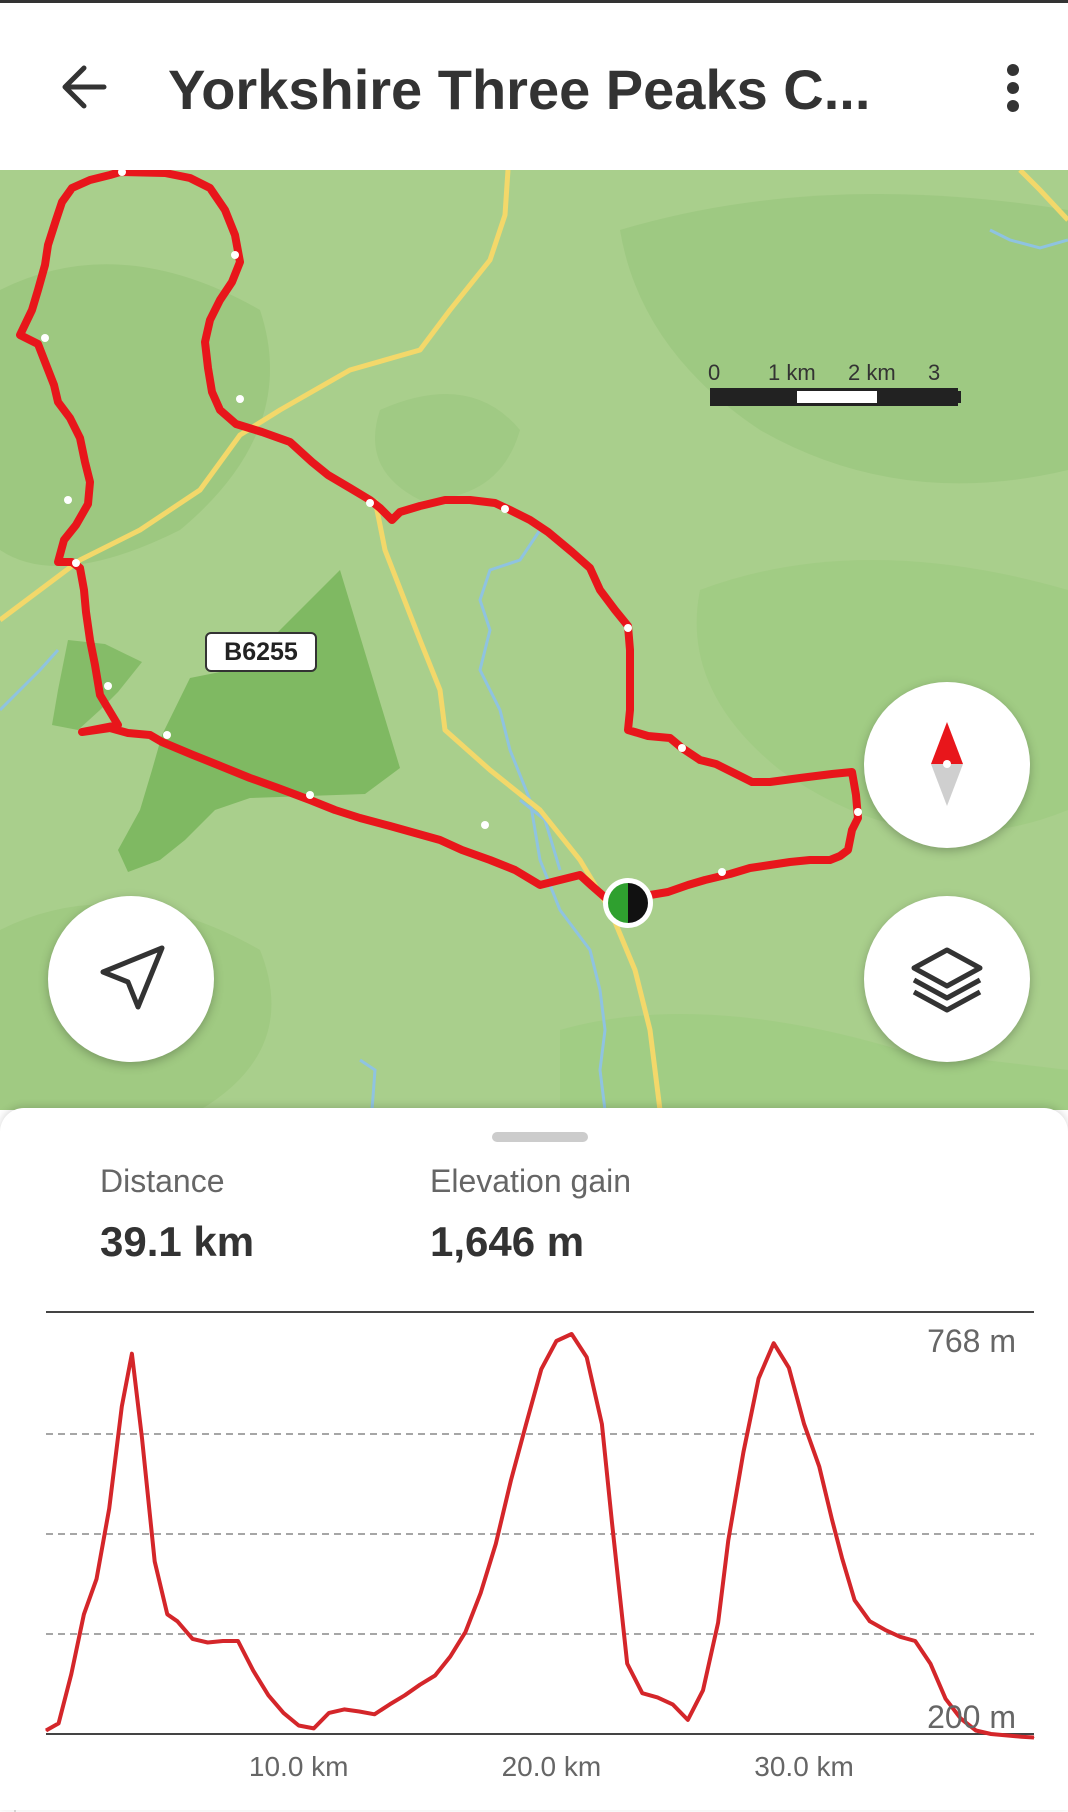 Image resolution: width=1068 pixels, height=1812 pixels. I want to click on map-layers-button, so click(947, 979).